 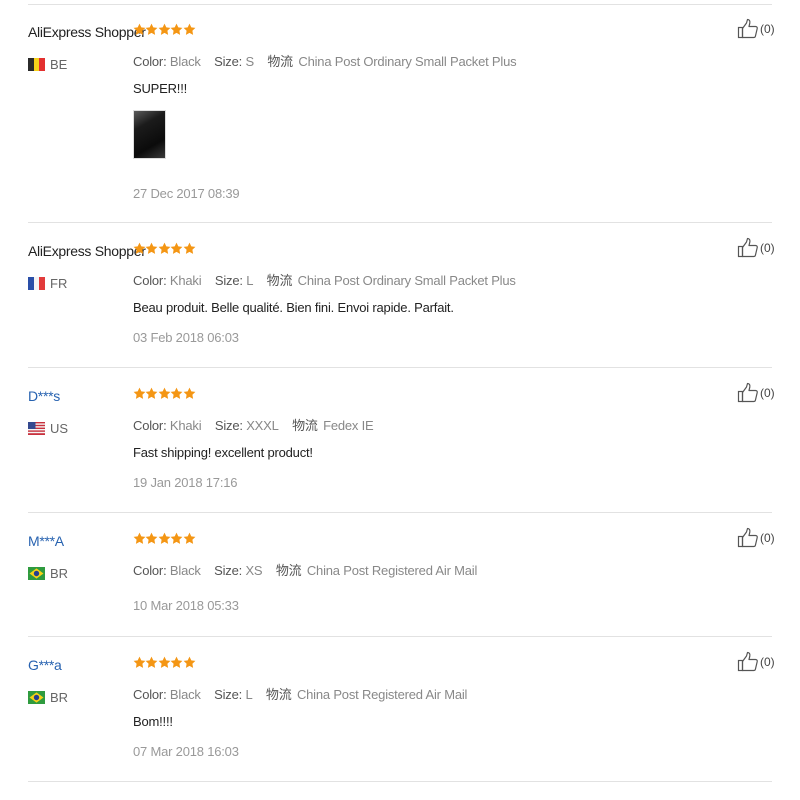 What do you see at coordinates (249, 61) in the screenshot?
I see `size-value: S` at bounding box center [249, 61].